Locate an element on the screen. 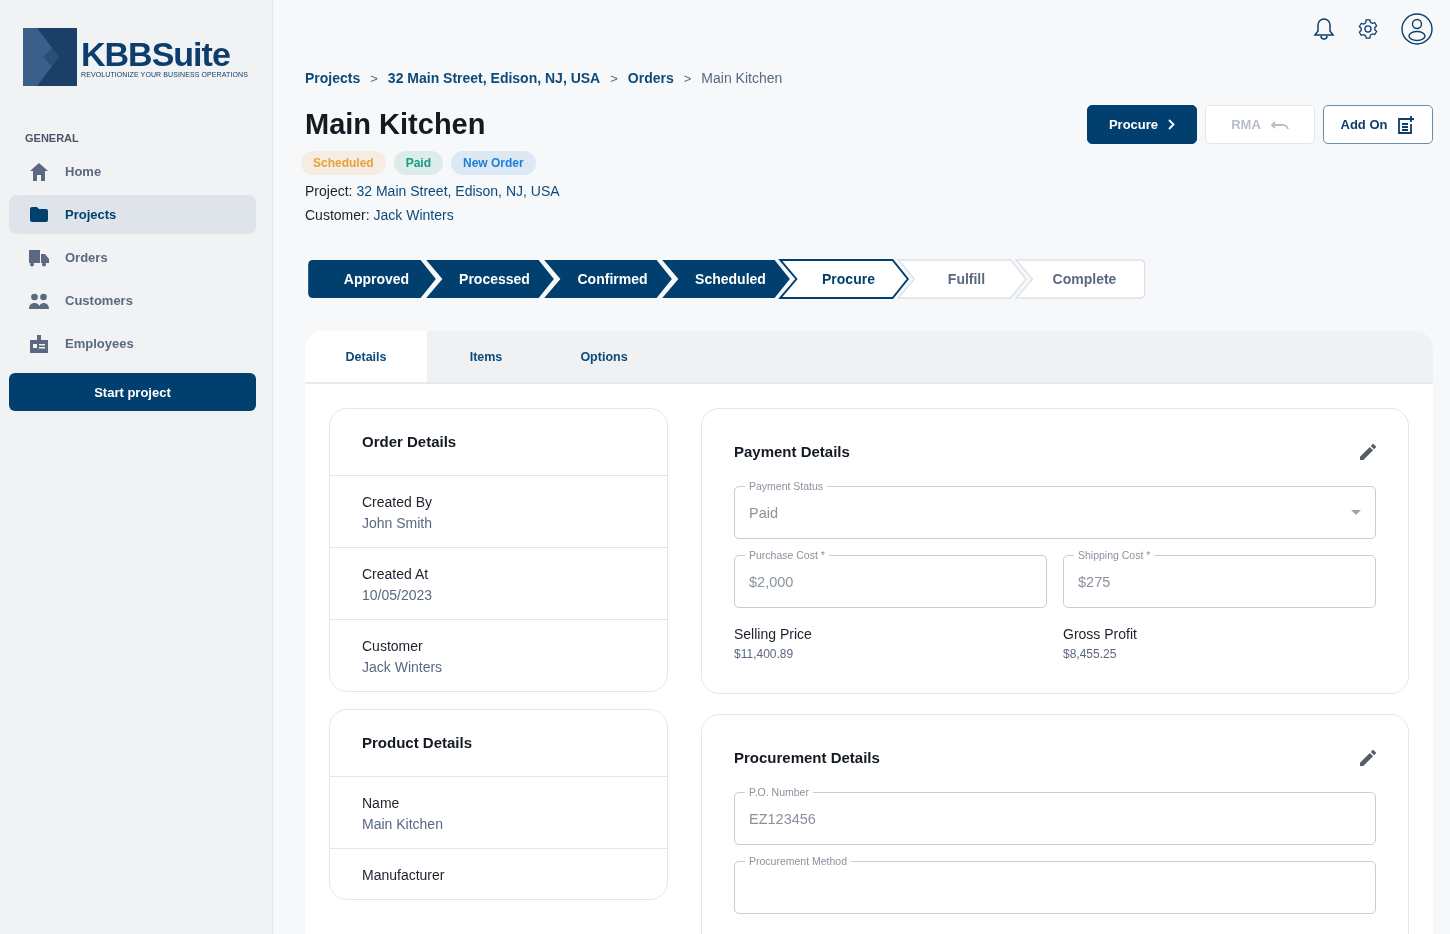 This screenshot has height=934, width=1450. tab: Details is located at coordinates (366, 356).